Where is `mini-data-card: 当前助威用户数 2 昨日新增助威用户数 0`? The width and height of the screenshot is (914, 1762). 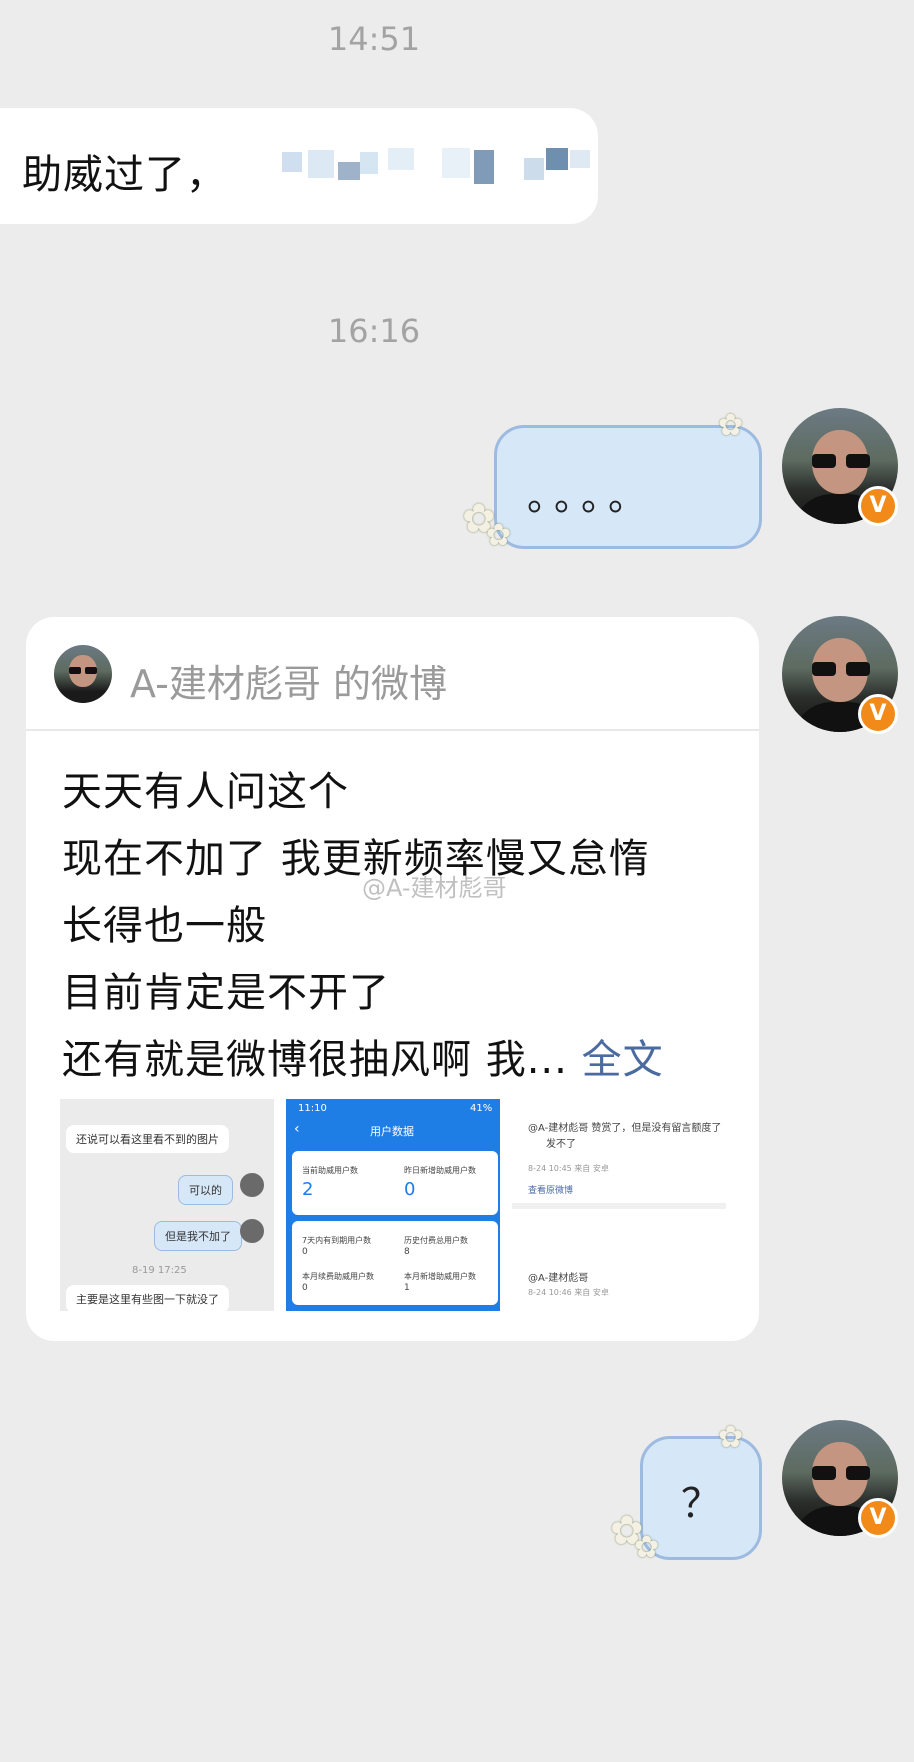
mini-data-card: 当前助威用户数 2 昨日新增助威用户数 0 is located at coordinates (395, 1183).